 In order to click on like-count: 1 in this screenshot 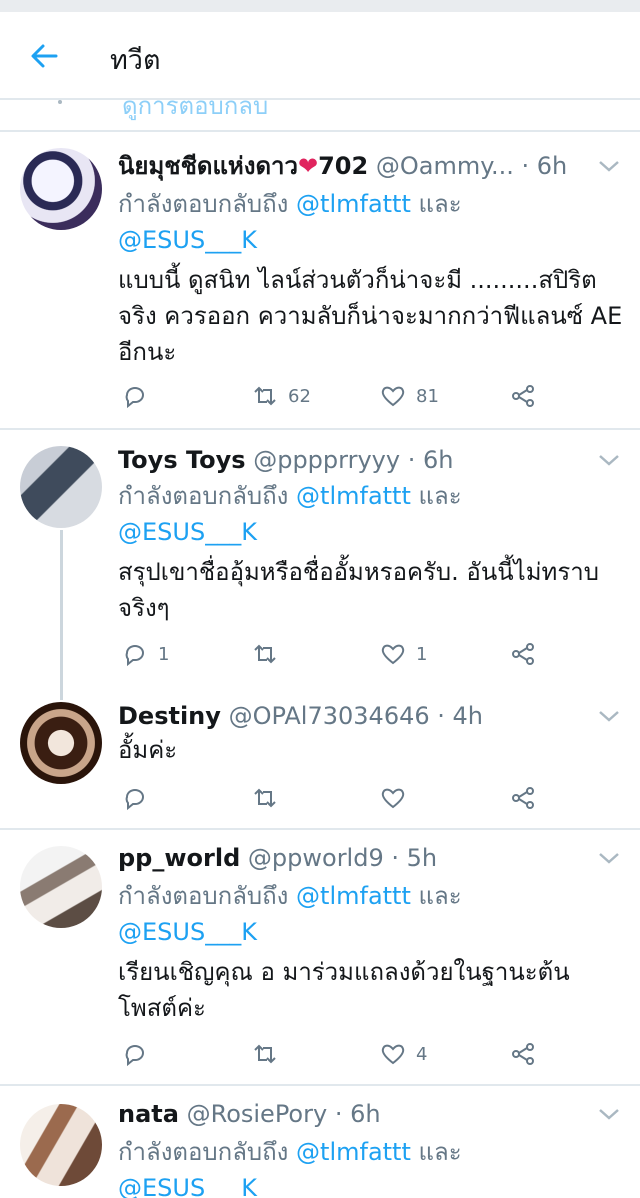, I will do `click(422, 654)`.